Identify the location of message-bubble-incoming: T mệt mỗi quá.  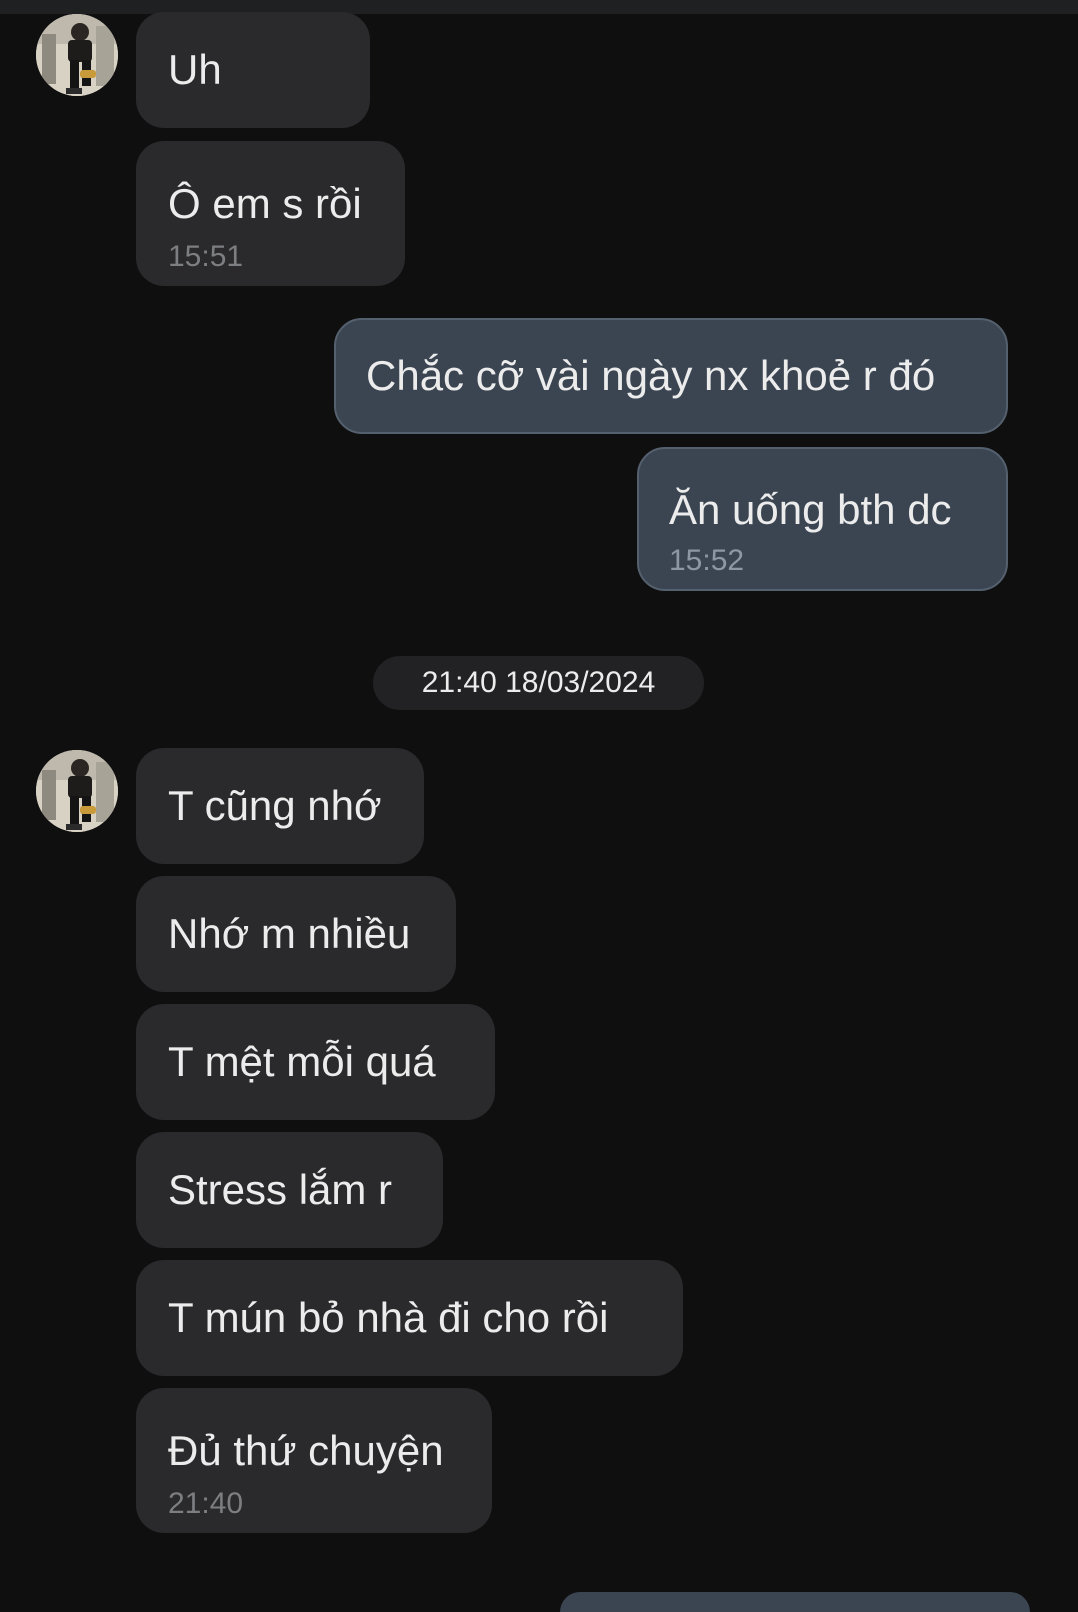
(315, 1062).